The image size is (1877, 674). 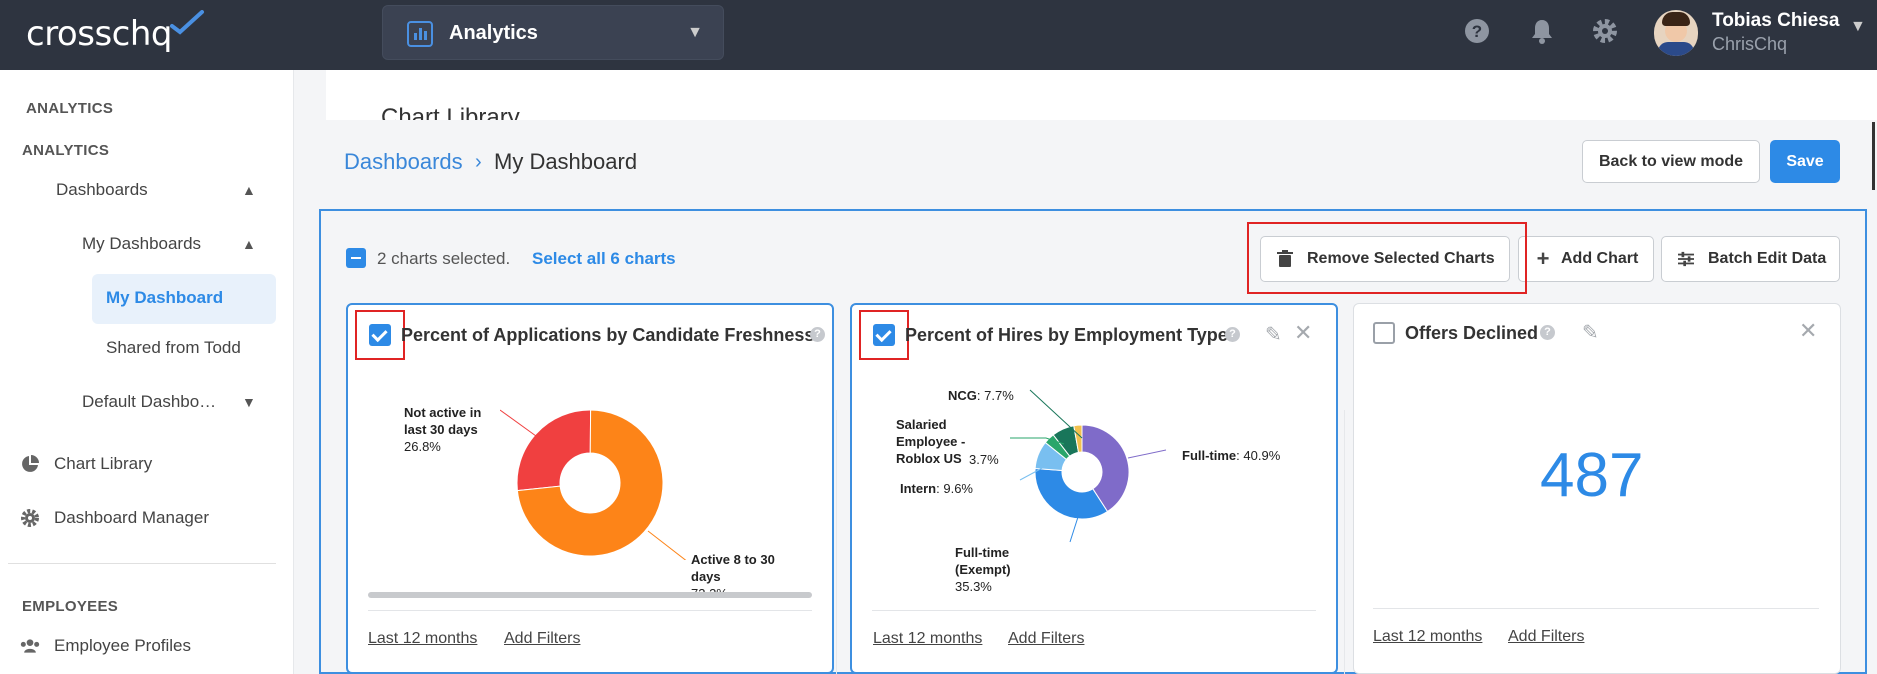 What do you see at coordinates (983, 561) in the screenshot?
I see `label-name: Full-time (Exempt)` at bounding box center [983, 561].